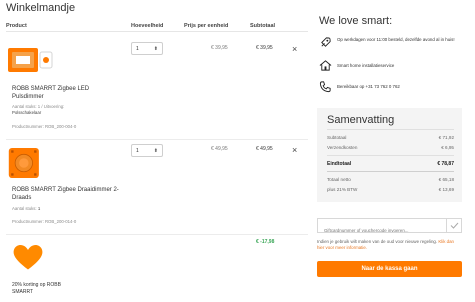 The image size is (475, 302). Describe the element at coordinates (390, 147) in the screenshot. I see `summary-shipping: Verzendkosten € 6,95` at that location.